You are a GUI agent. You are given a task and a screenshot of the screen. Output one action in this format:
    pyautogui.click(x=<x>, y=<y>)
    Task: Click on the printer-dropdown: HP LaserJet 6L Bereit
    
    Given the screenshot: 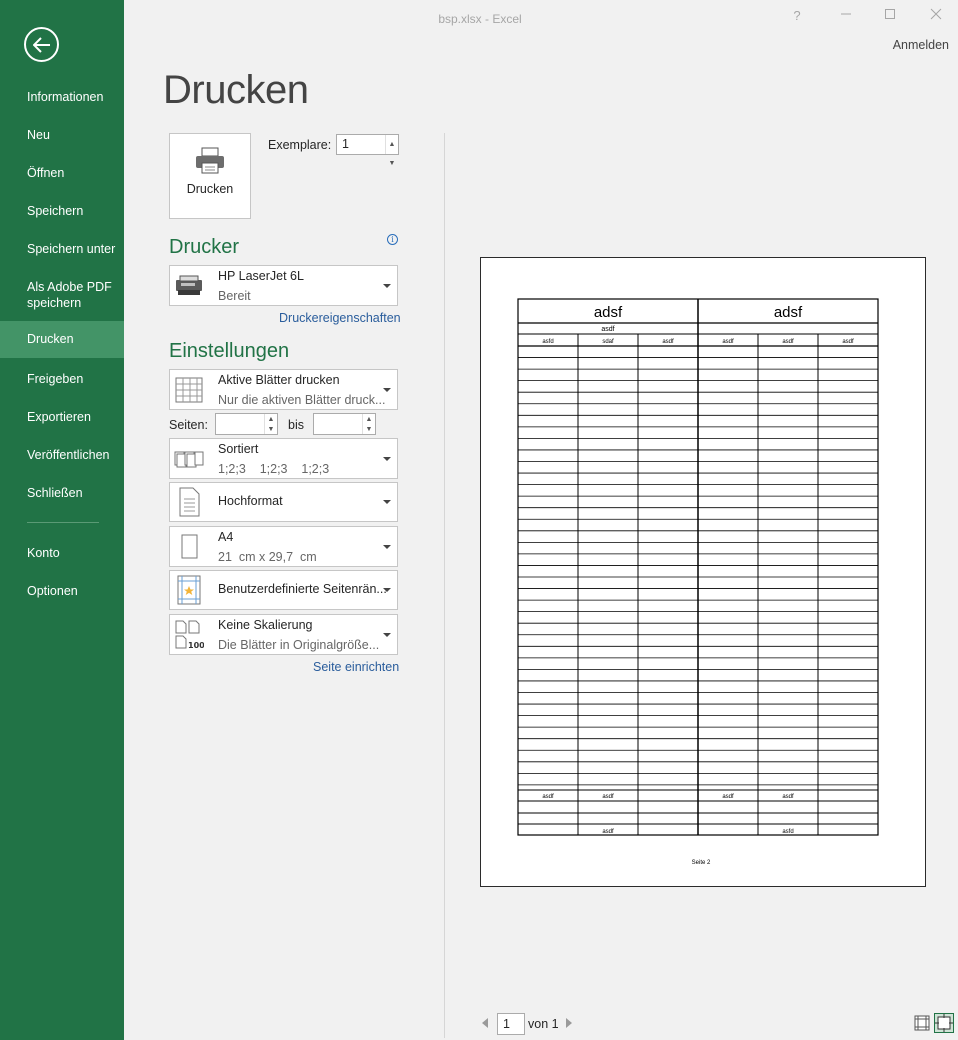 What is the action you would take?
    pyautogui.click(x=283, y=285)
    